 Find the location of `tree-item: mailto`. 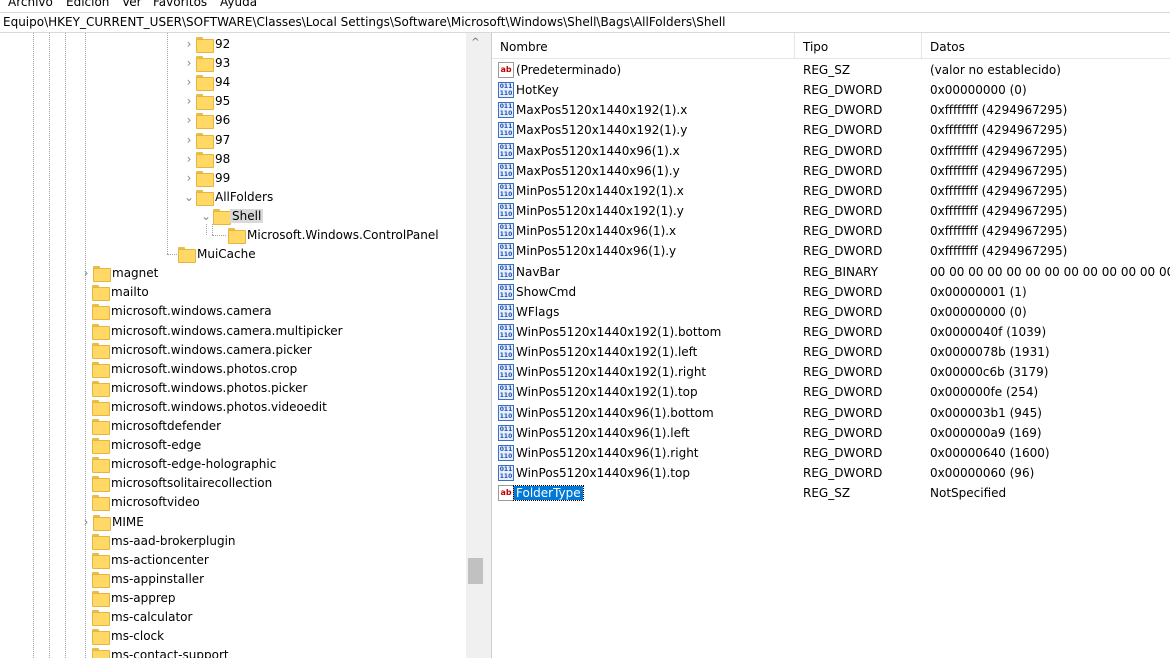

tree-item: mailto is located at coordinates (233, 292).